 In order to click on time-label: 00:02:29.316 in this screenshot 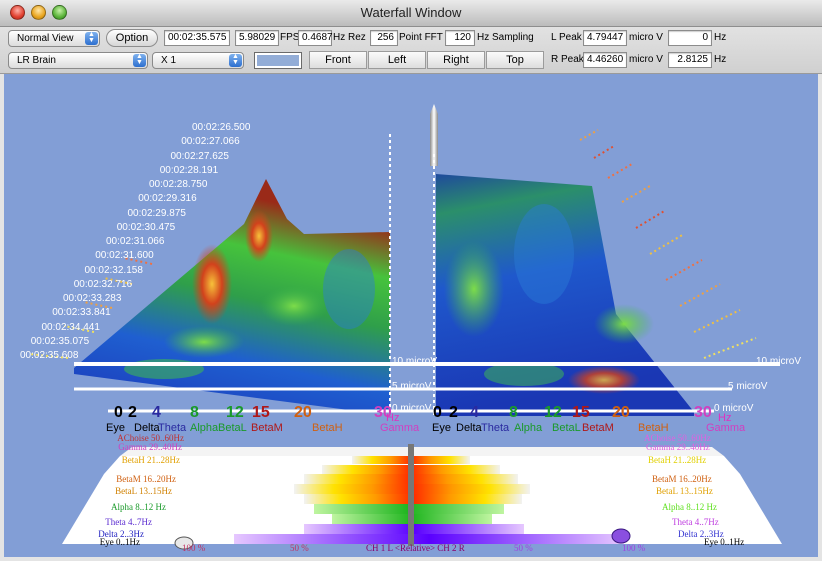, I will do `click(167, 199)`.